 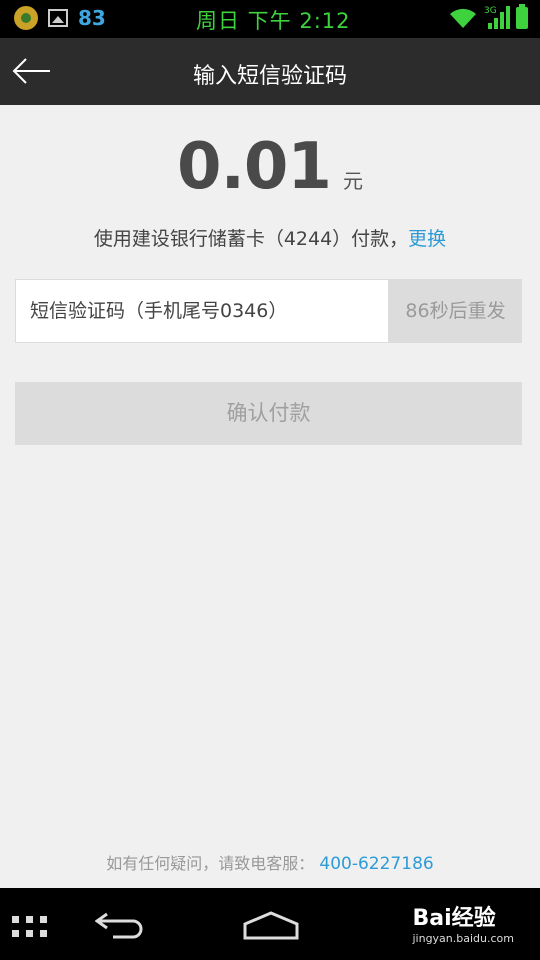 I want to click on battery-icon, so click(x=522, y=16).